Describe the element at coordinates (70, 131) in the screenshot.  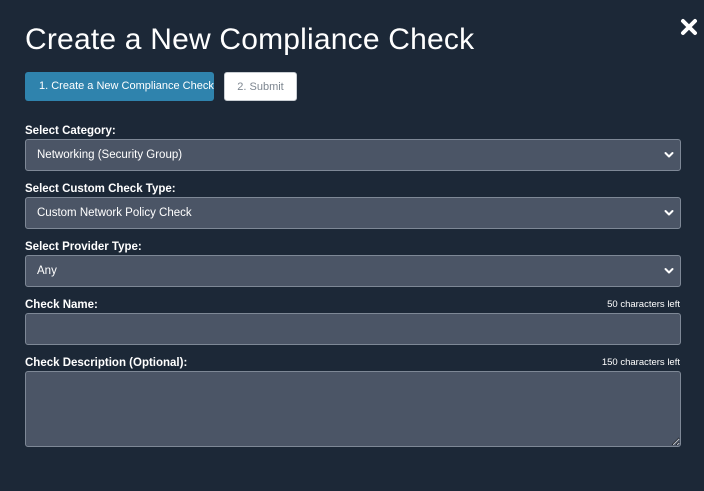
I see `category-label: Select Category:` at that location.